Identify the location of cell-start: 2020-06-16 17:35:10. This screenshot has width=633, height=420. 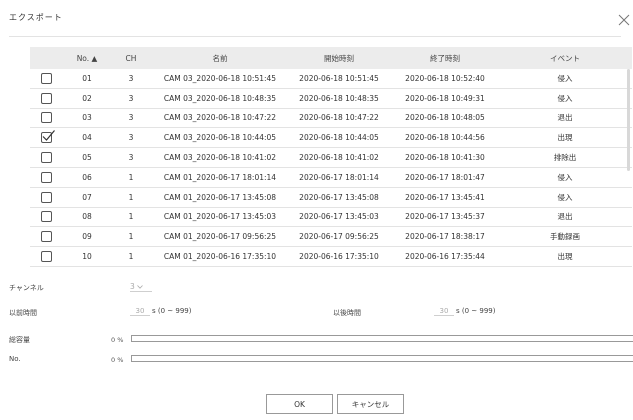
(339, 257).